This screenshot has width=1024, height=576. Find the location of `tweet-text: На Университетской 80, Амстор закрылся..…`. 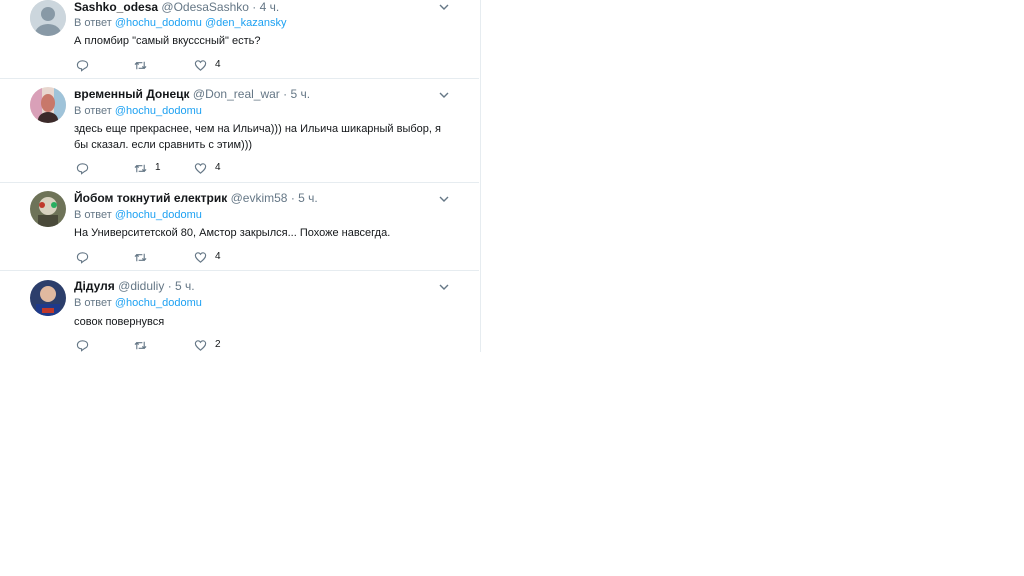

tweet-text: На Университетской 80, Амстор закрылся..… is located at coordinates (232, 233).